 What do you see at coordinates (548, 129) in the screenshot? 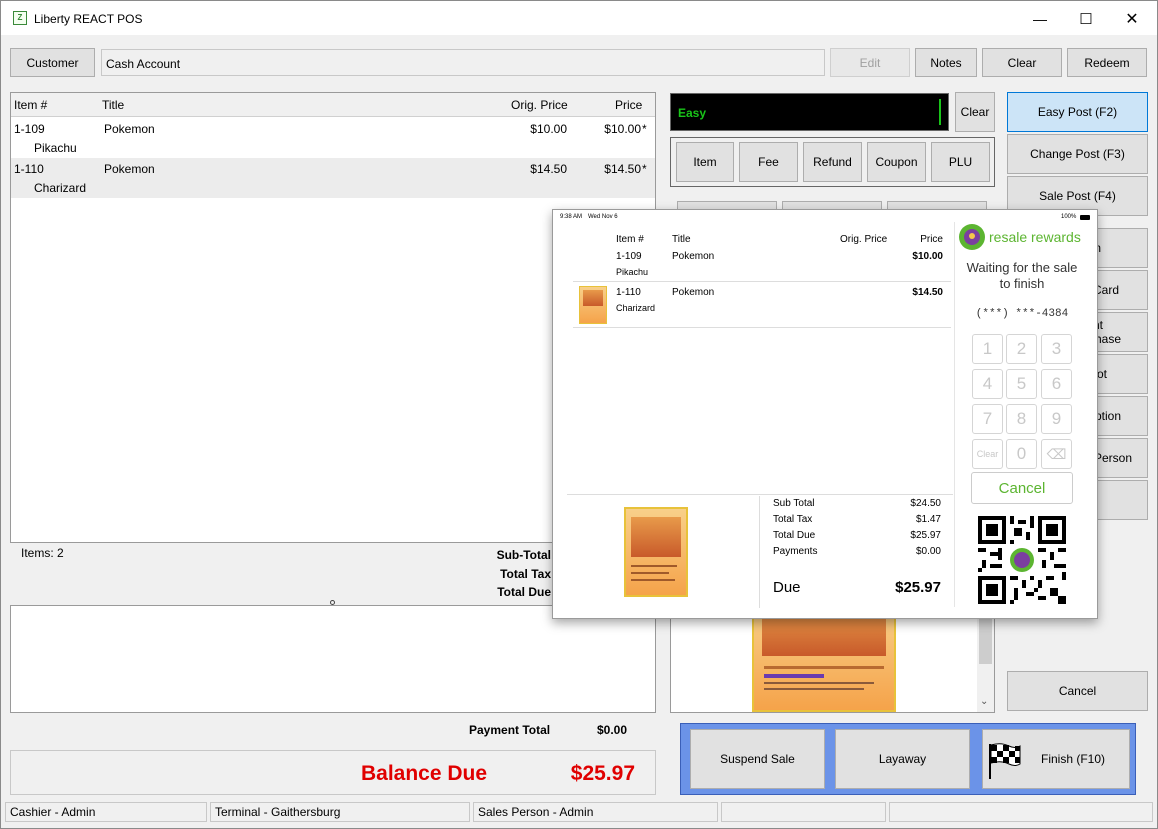
I see `row-orig-price: $10.00` at bounding box center [548, 129].